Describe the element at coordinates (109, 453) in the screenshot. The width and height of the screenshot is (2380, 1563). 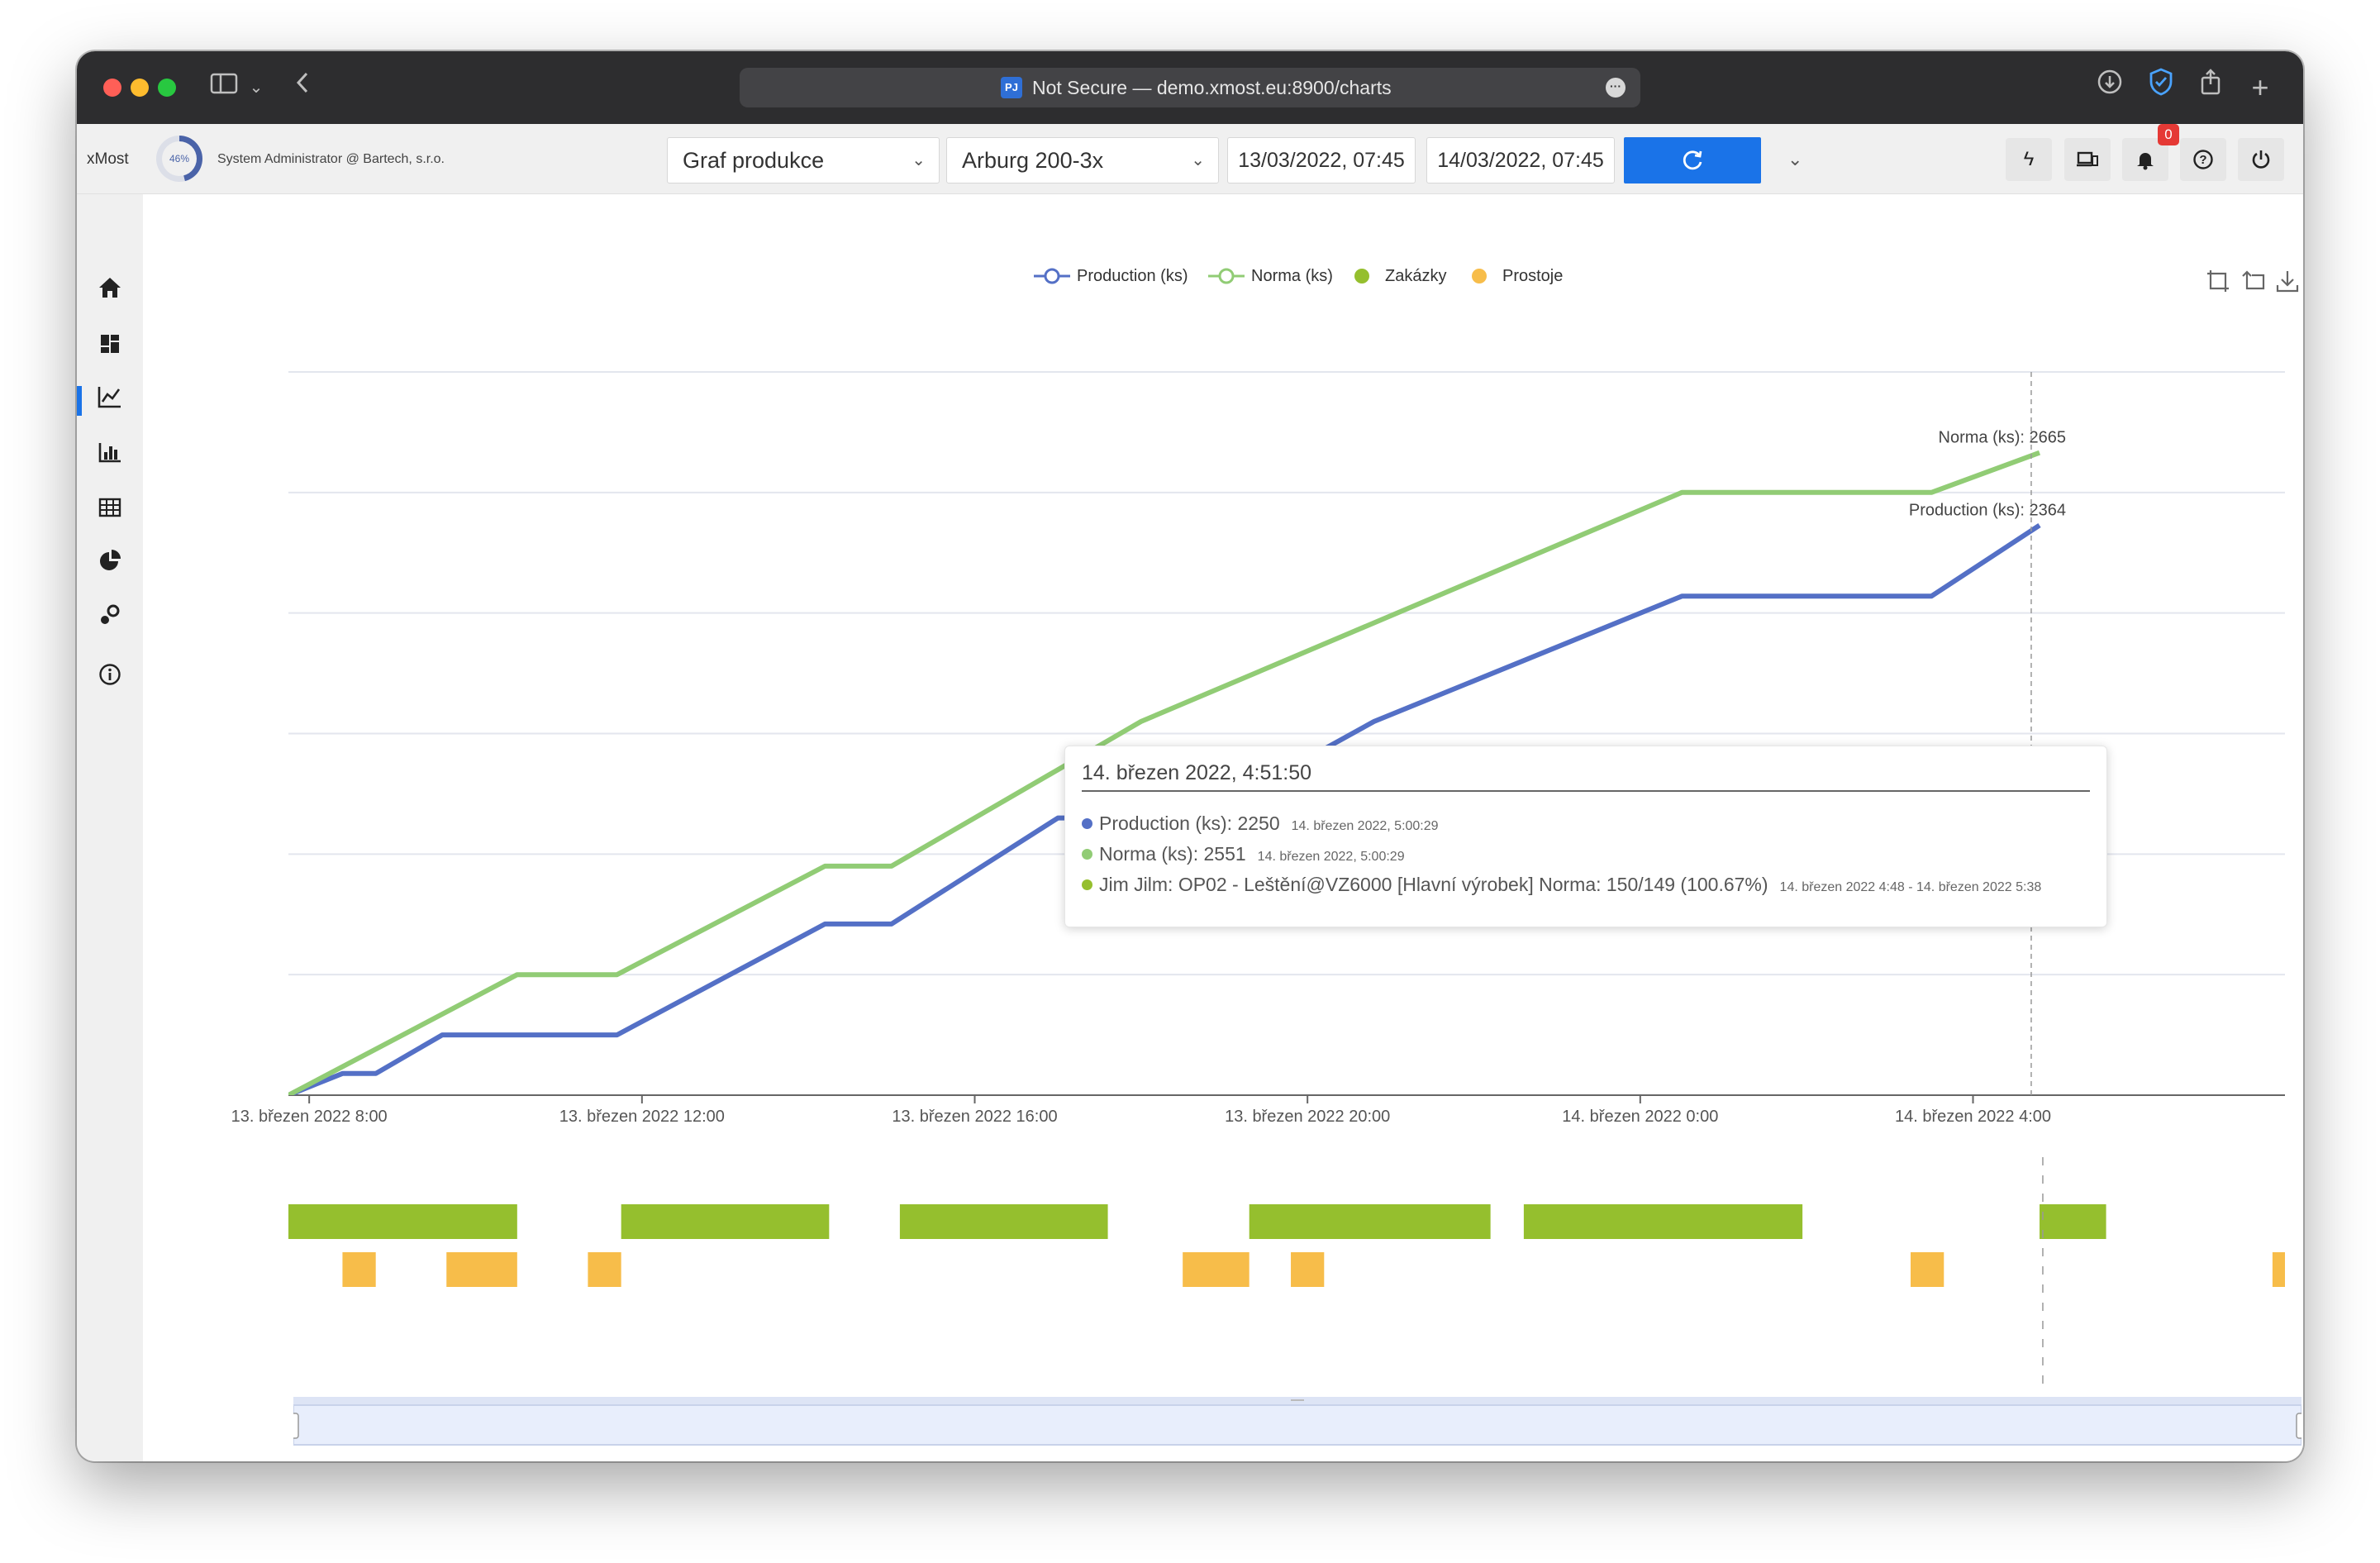
I see `bar-chart-icon` at that location.